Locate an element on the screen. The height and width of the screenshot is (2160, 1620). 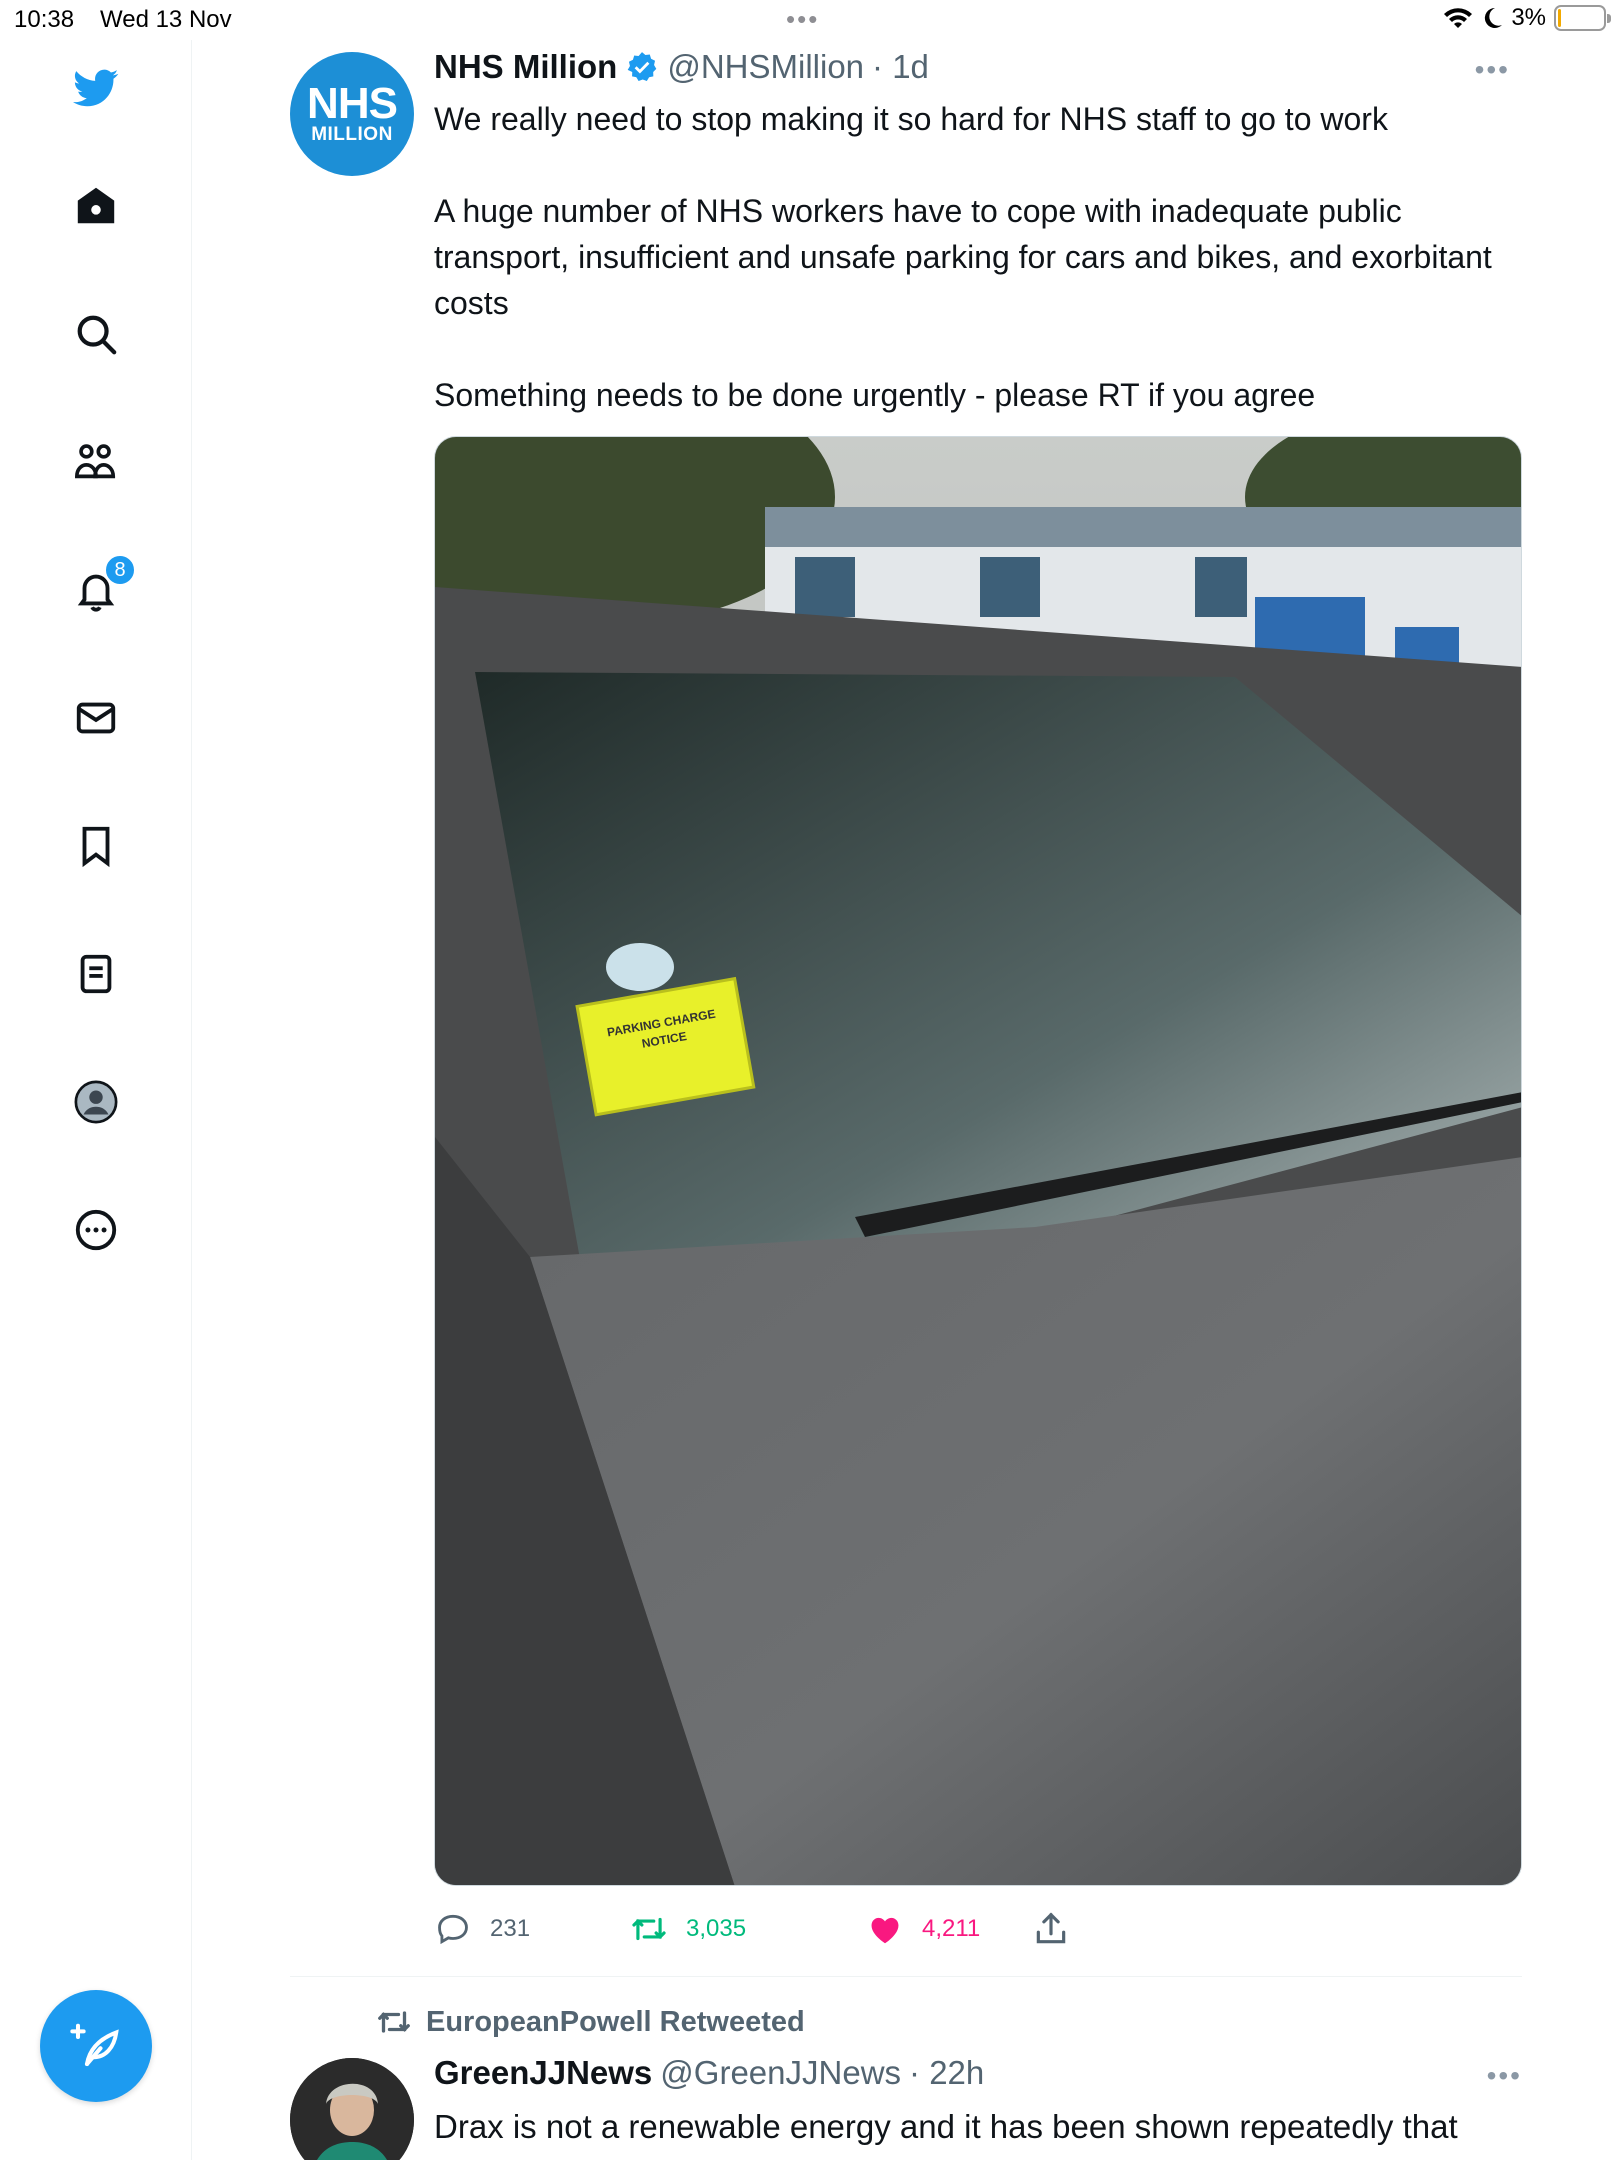
author-handle: @GreenJJNews is located at coordinates (780, 2073).